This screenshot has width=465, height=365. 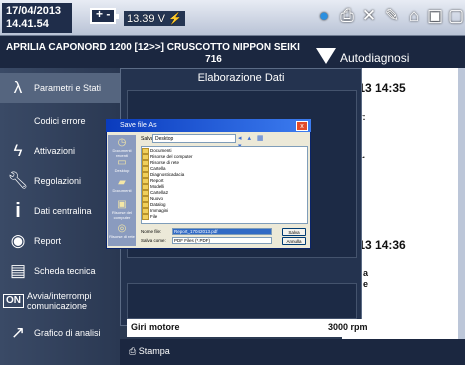 I want to click on print-button: ⎙ Stampa, so click(x=149, y=351).